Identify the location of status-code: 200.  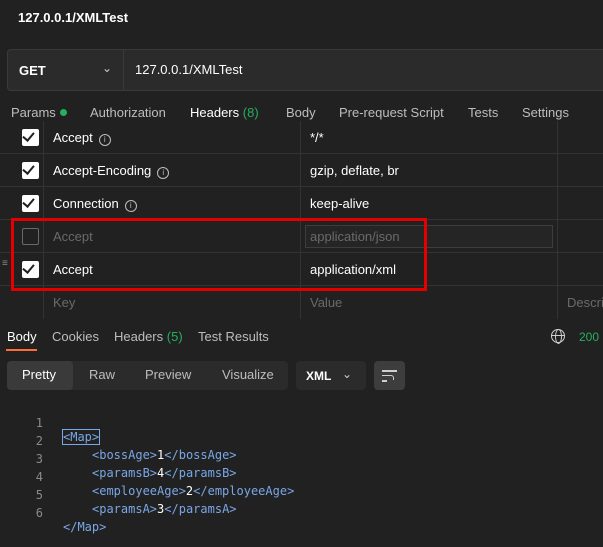
(589, 337).